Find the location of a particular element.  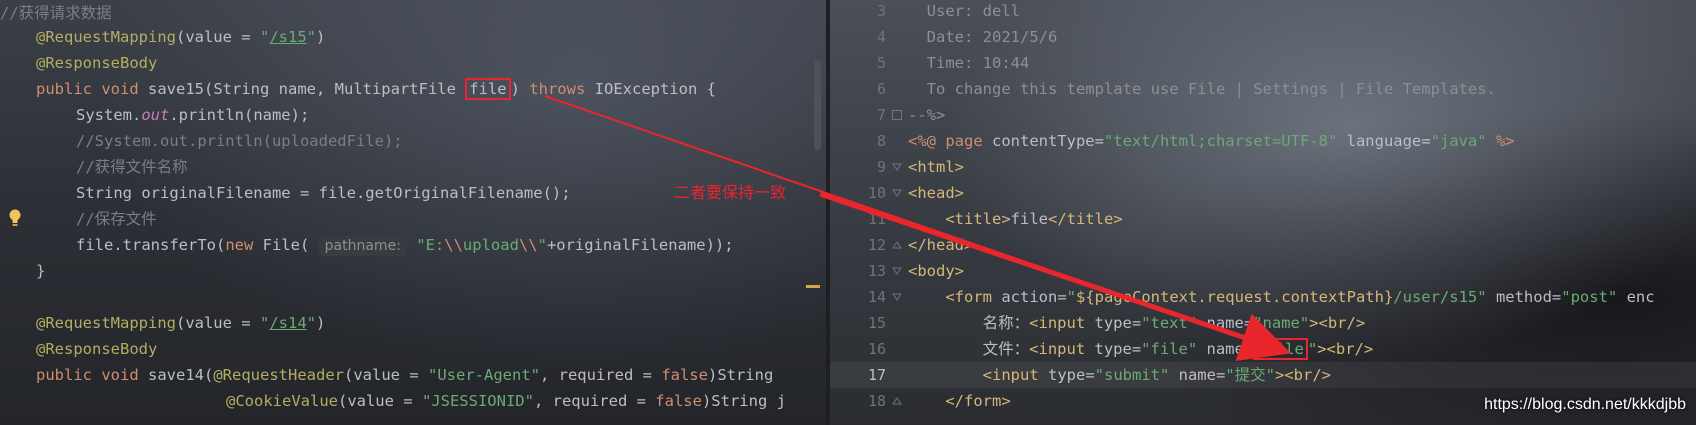

annotation-note: 二者要保持一致 is located at coordinates (730, 192).